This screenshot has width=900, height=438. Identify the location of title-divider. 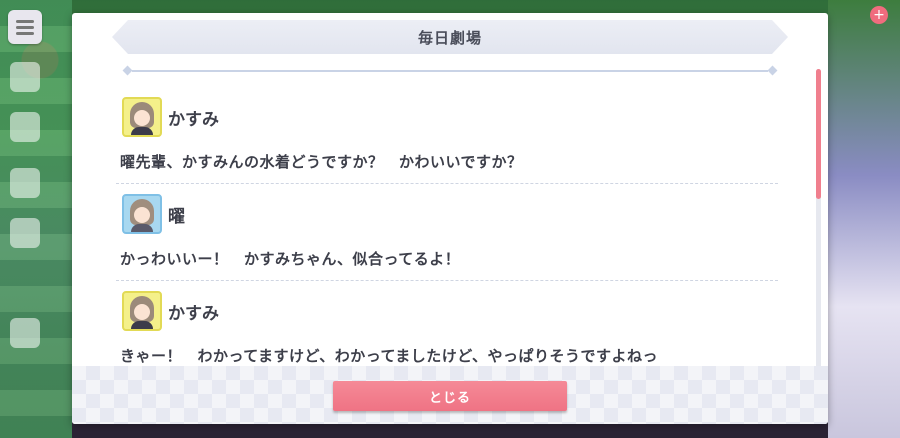
(450, 70).